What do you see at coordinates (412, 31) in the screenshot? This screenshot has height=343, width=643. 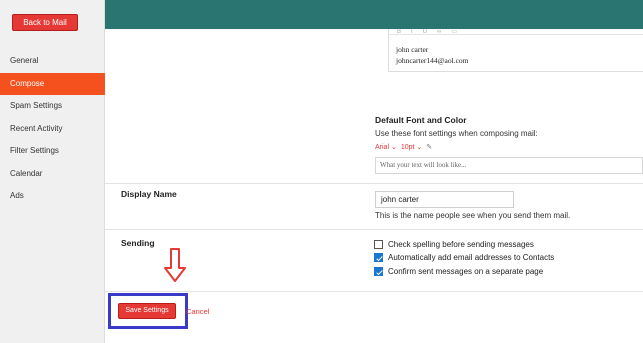 I see `italic-icon: I` at bounding box center [412, 31].